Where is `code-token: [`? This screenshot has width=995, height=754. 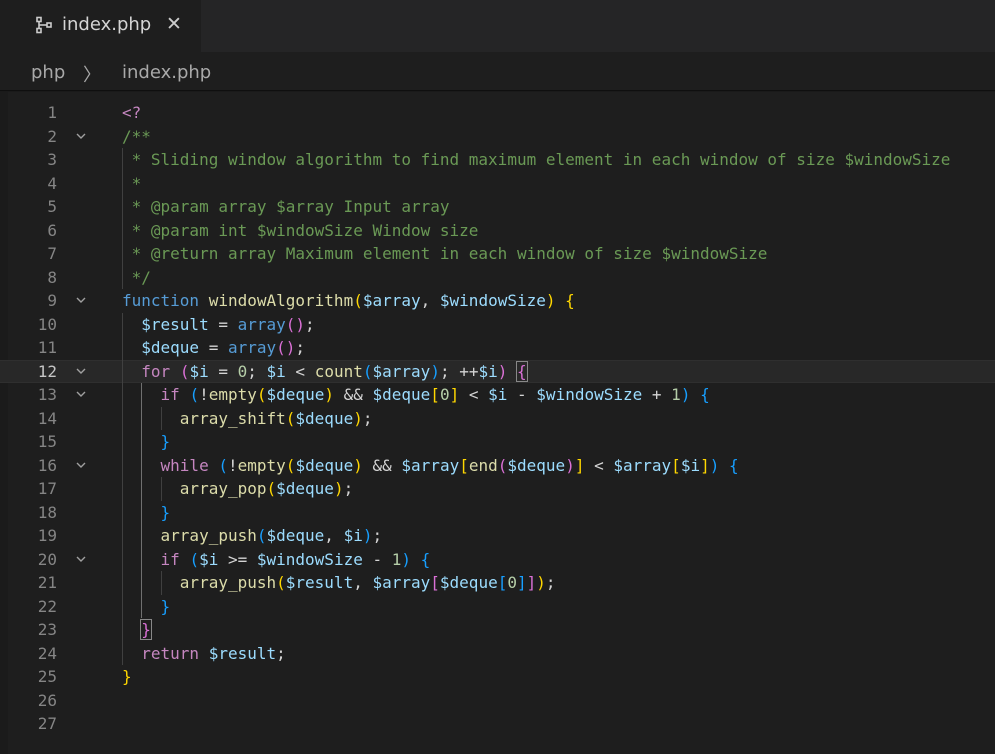
code-token: [ is located at coordinates (502, 582).